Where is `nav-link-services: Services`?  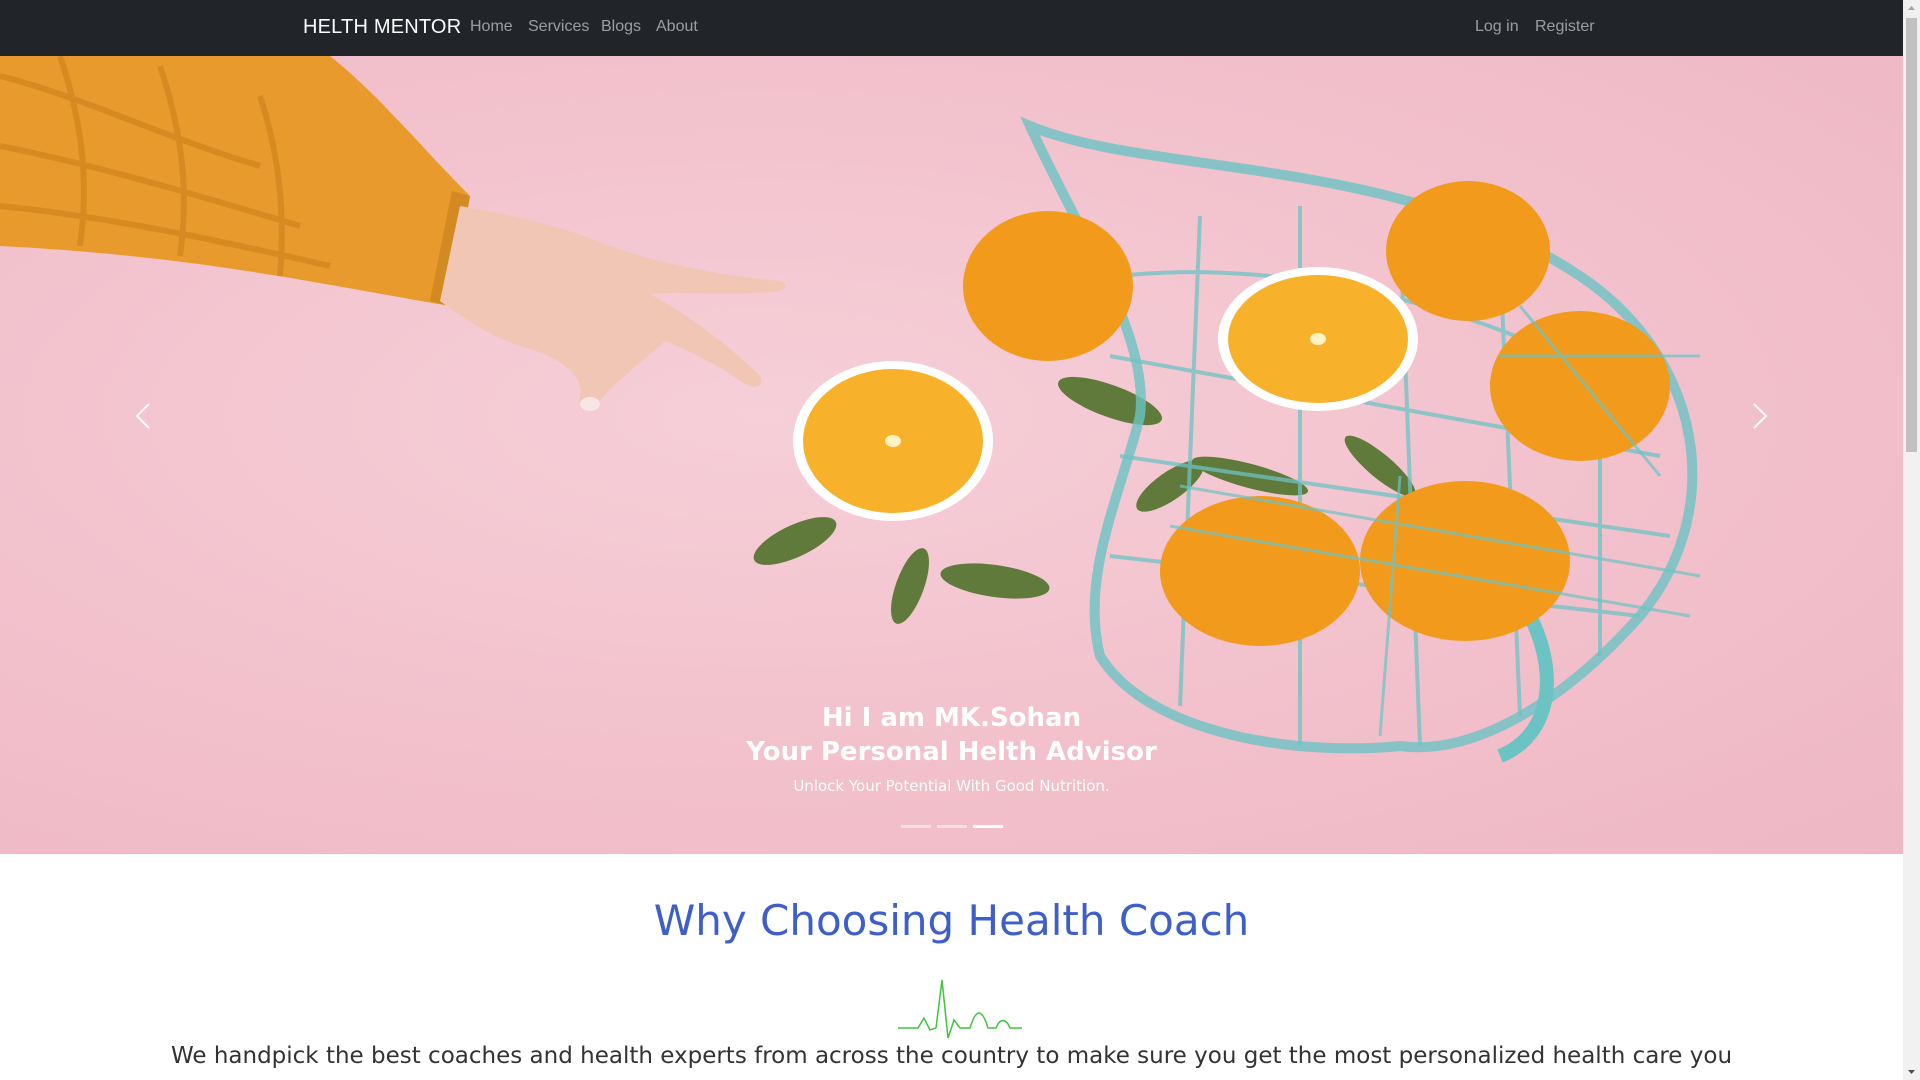
nav-link-services: Services is located at coordinates (558, 27).